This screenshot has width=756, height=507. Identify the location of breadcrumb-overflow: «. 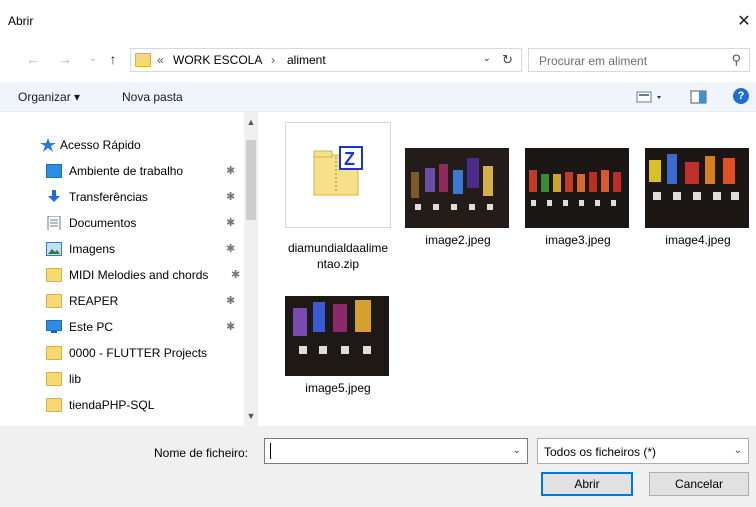
(160, 60).